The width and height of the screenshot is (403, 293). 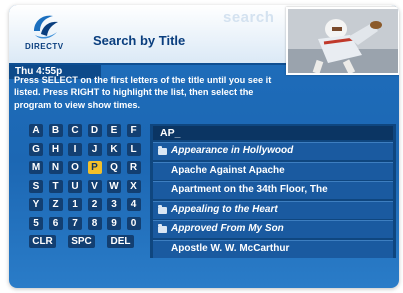 What do you see at coordinates (133, 130) in the screenshot?
I see `key-f: F` at bounding box center [133, 130].